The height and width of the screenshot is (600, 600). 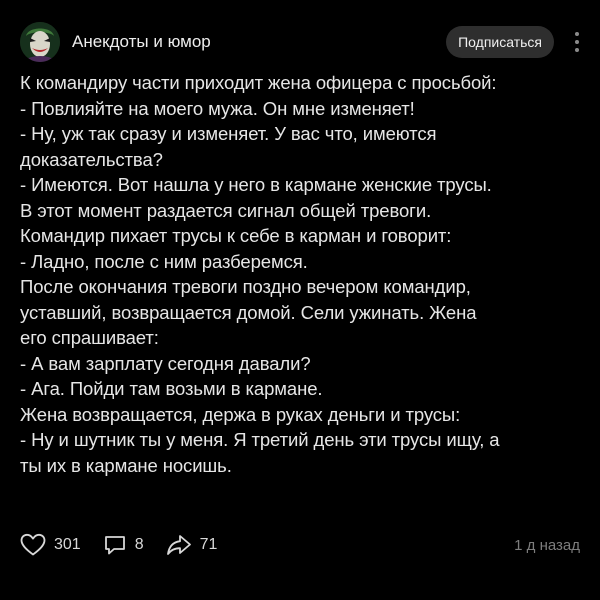 What do you see at coordinates (178, 545) in the screenshot?
I see `share-icon` at bounding box center [178, 545].